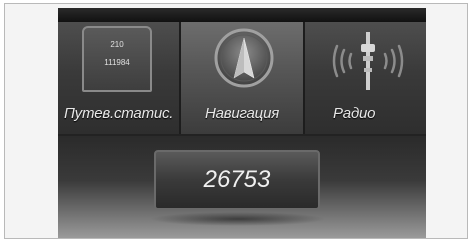 This screenshot has height=244, width=474. Describe the element at coordinates (117, 44) in the screenshot. I see `trip-icon-value-1: 210` at that location.